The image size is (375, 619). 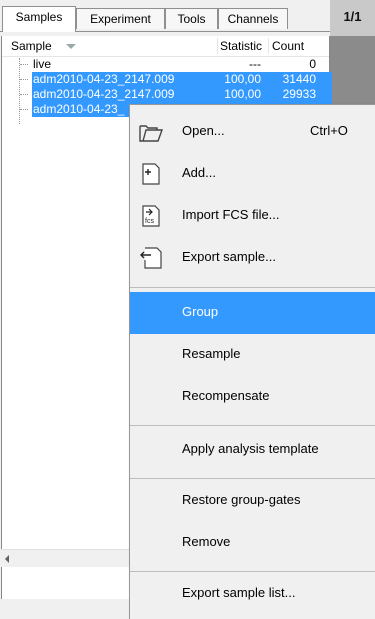 What do you see at coordinates (252, 313) in the screenshot?
I see `menu-item-group: Group` at bounding box center [252, 313].